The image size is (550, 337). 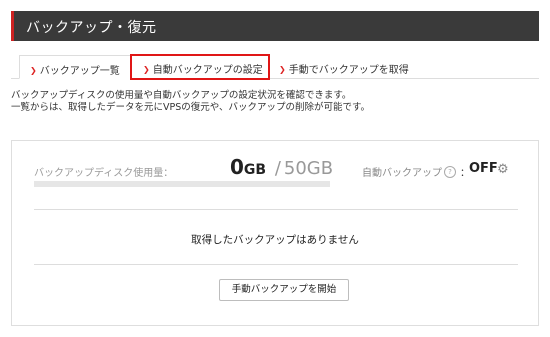 I want to click on page-header: バックアップ・復元, so click(x=275, y=26).